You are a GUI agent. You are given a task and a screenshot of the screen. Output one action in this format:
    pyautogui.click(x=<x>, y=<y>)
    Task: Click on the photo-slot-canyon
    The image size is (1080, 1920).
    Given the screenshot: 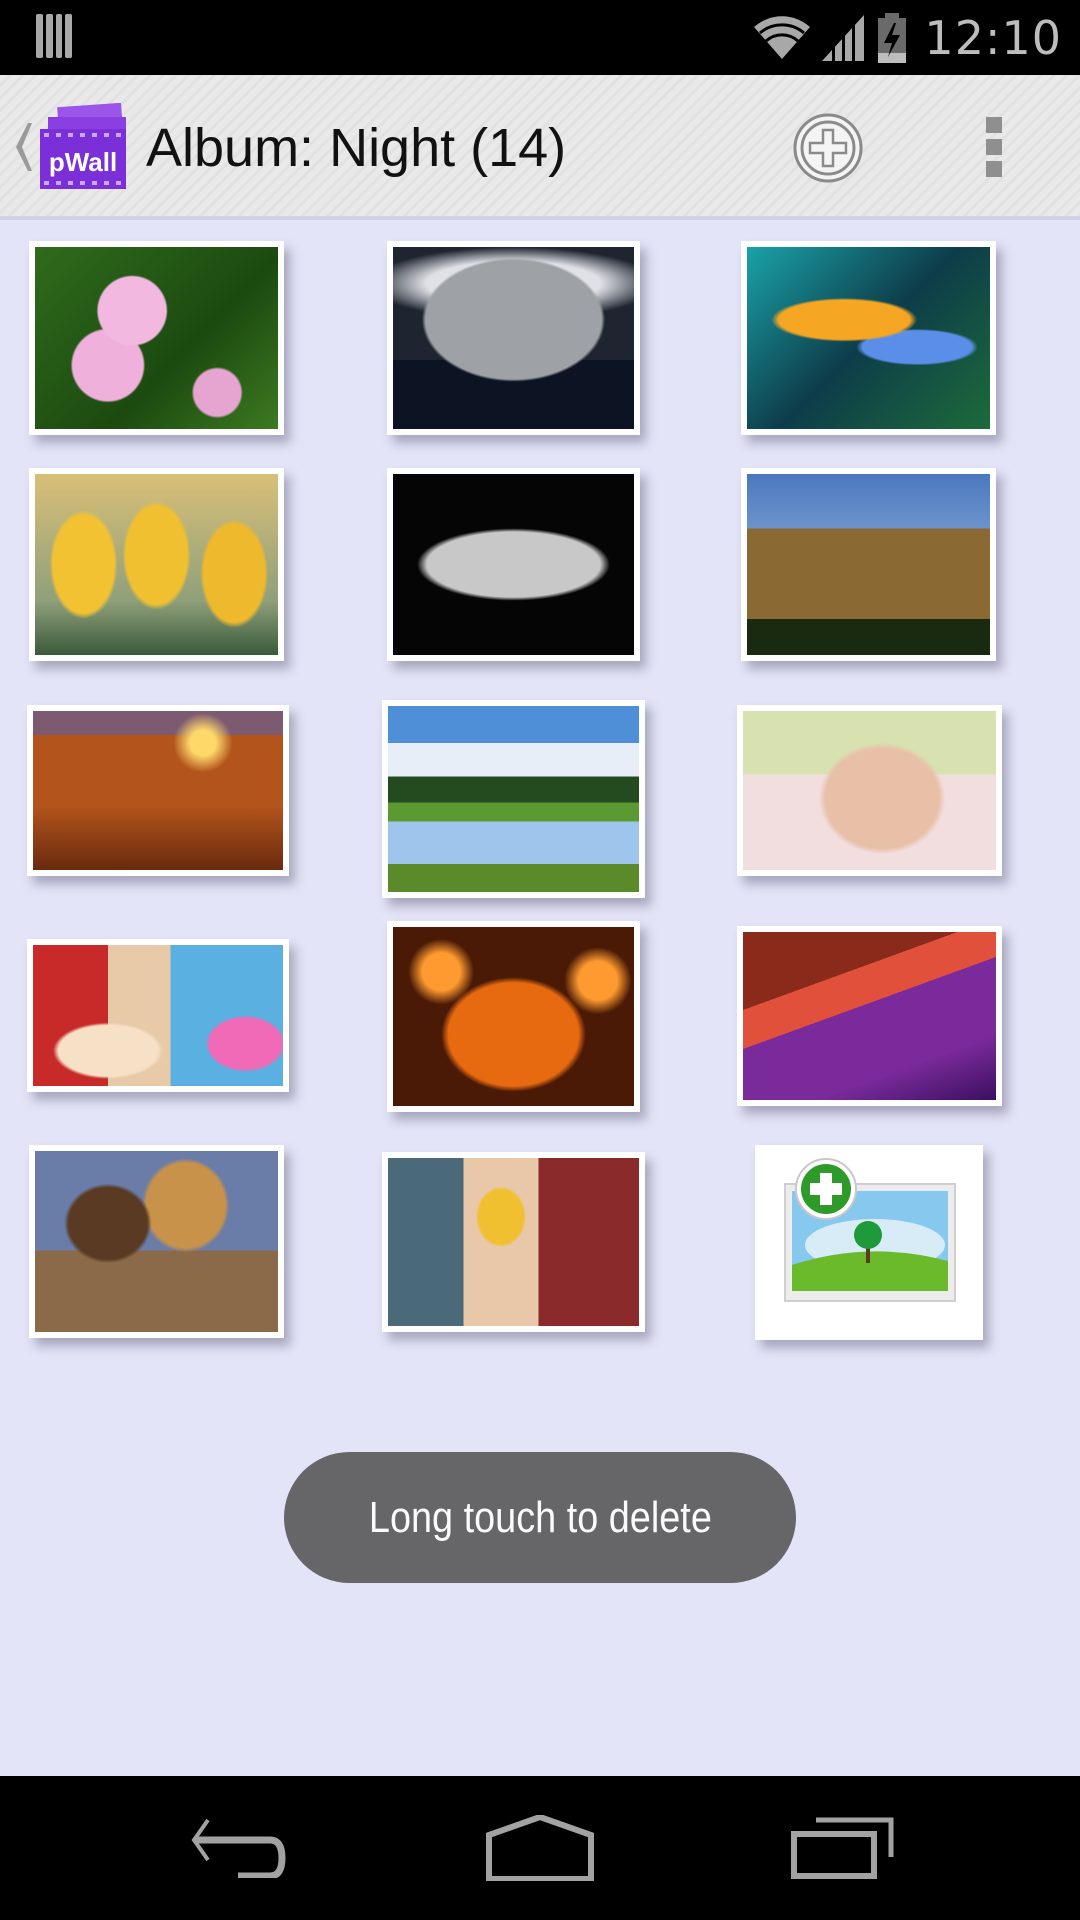 What is the action you would take?
    pyautogui.click(x=869, y=1016)
    